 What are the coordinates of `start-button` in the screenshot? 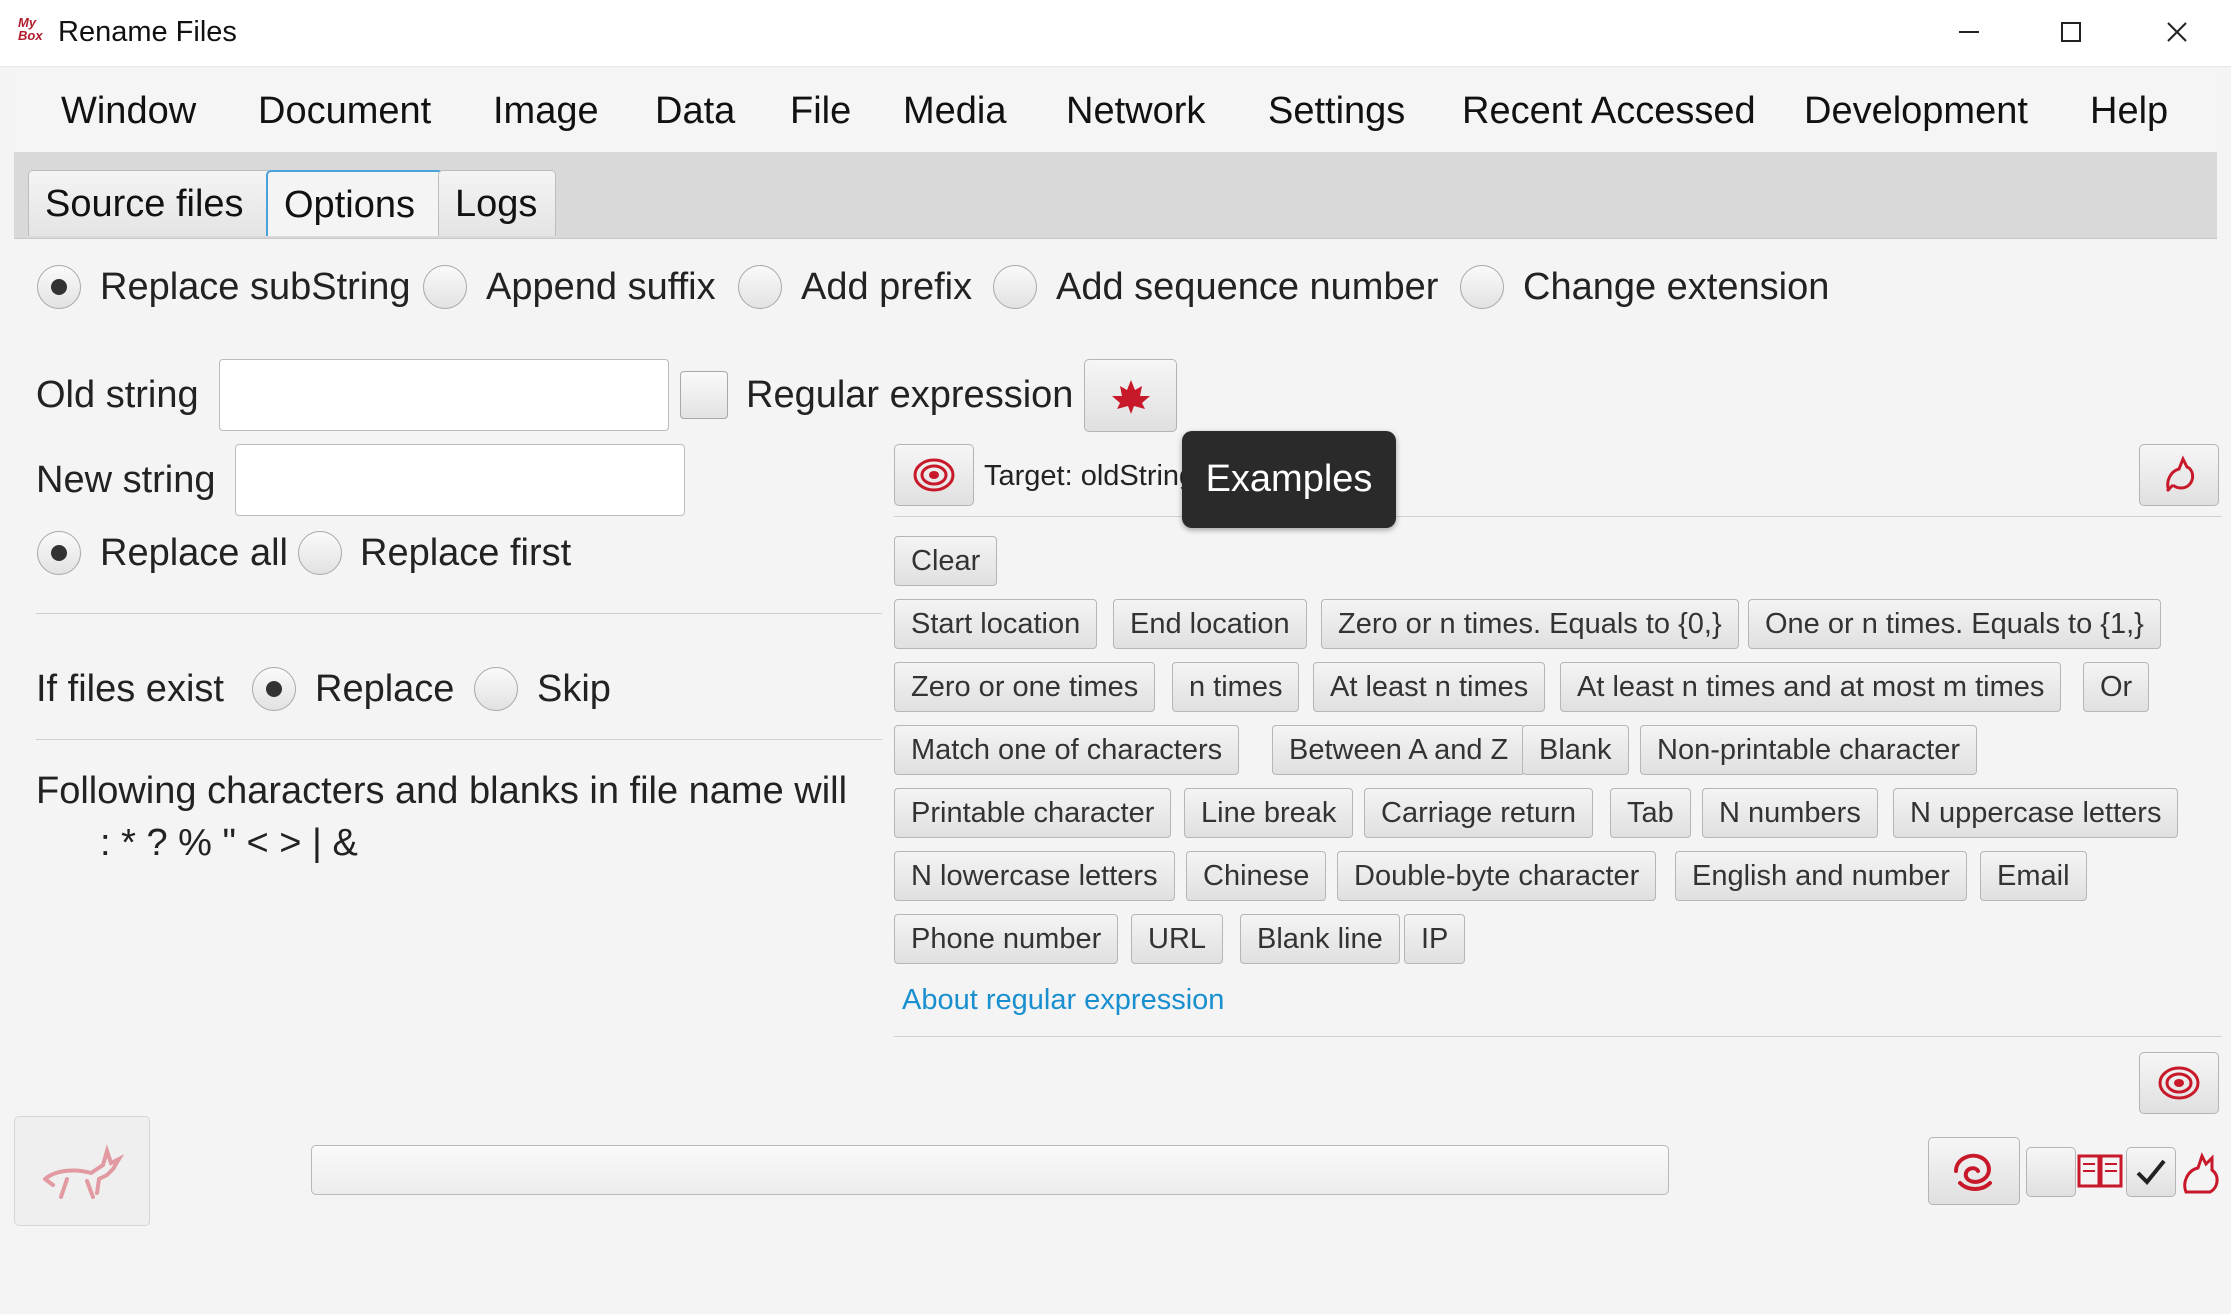 It's located at (1974, 1171).